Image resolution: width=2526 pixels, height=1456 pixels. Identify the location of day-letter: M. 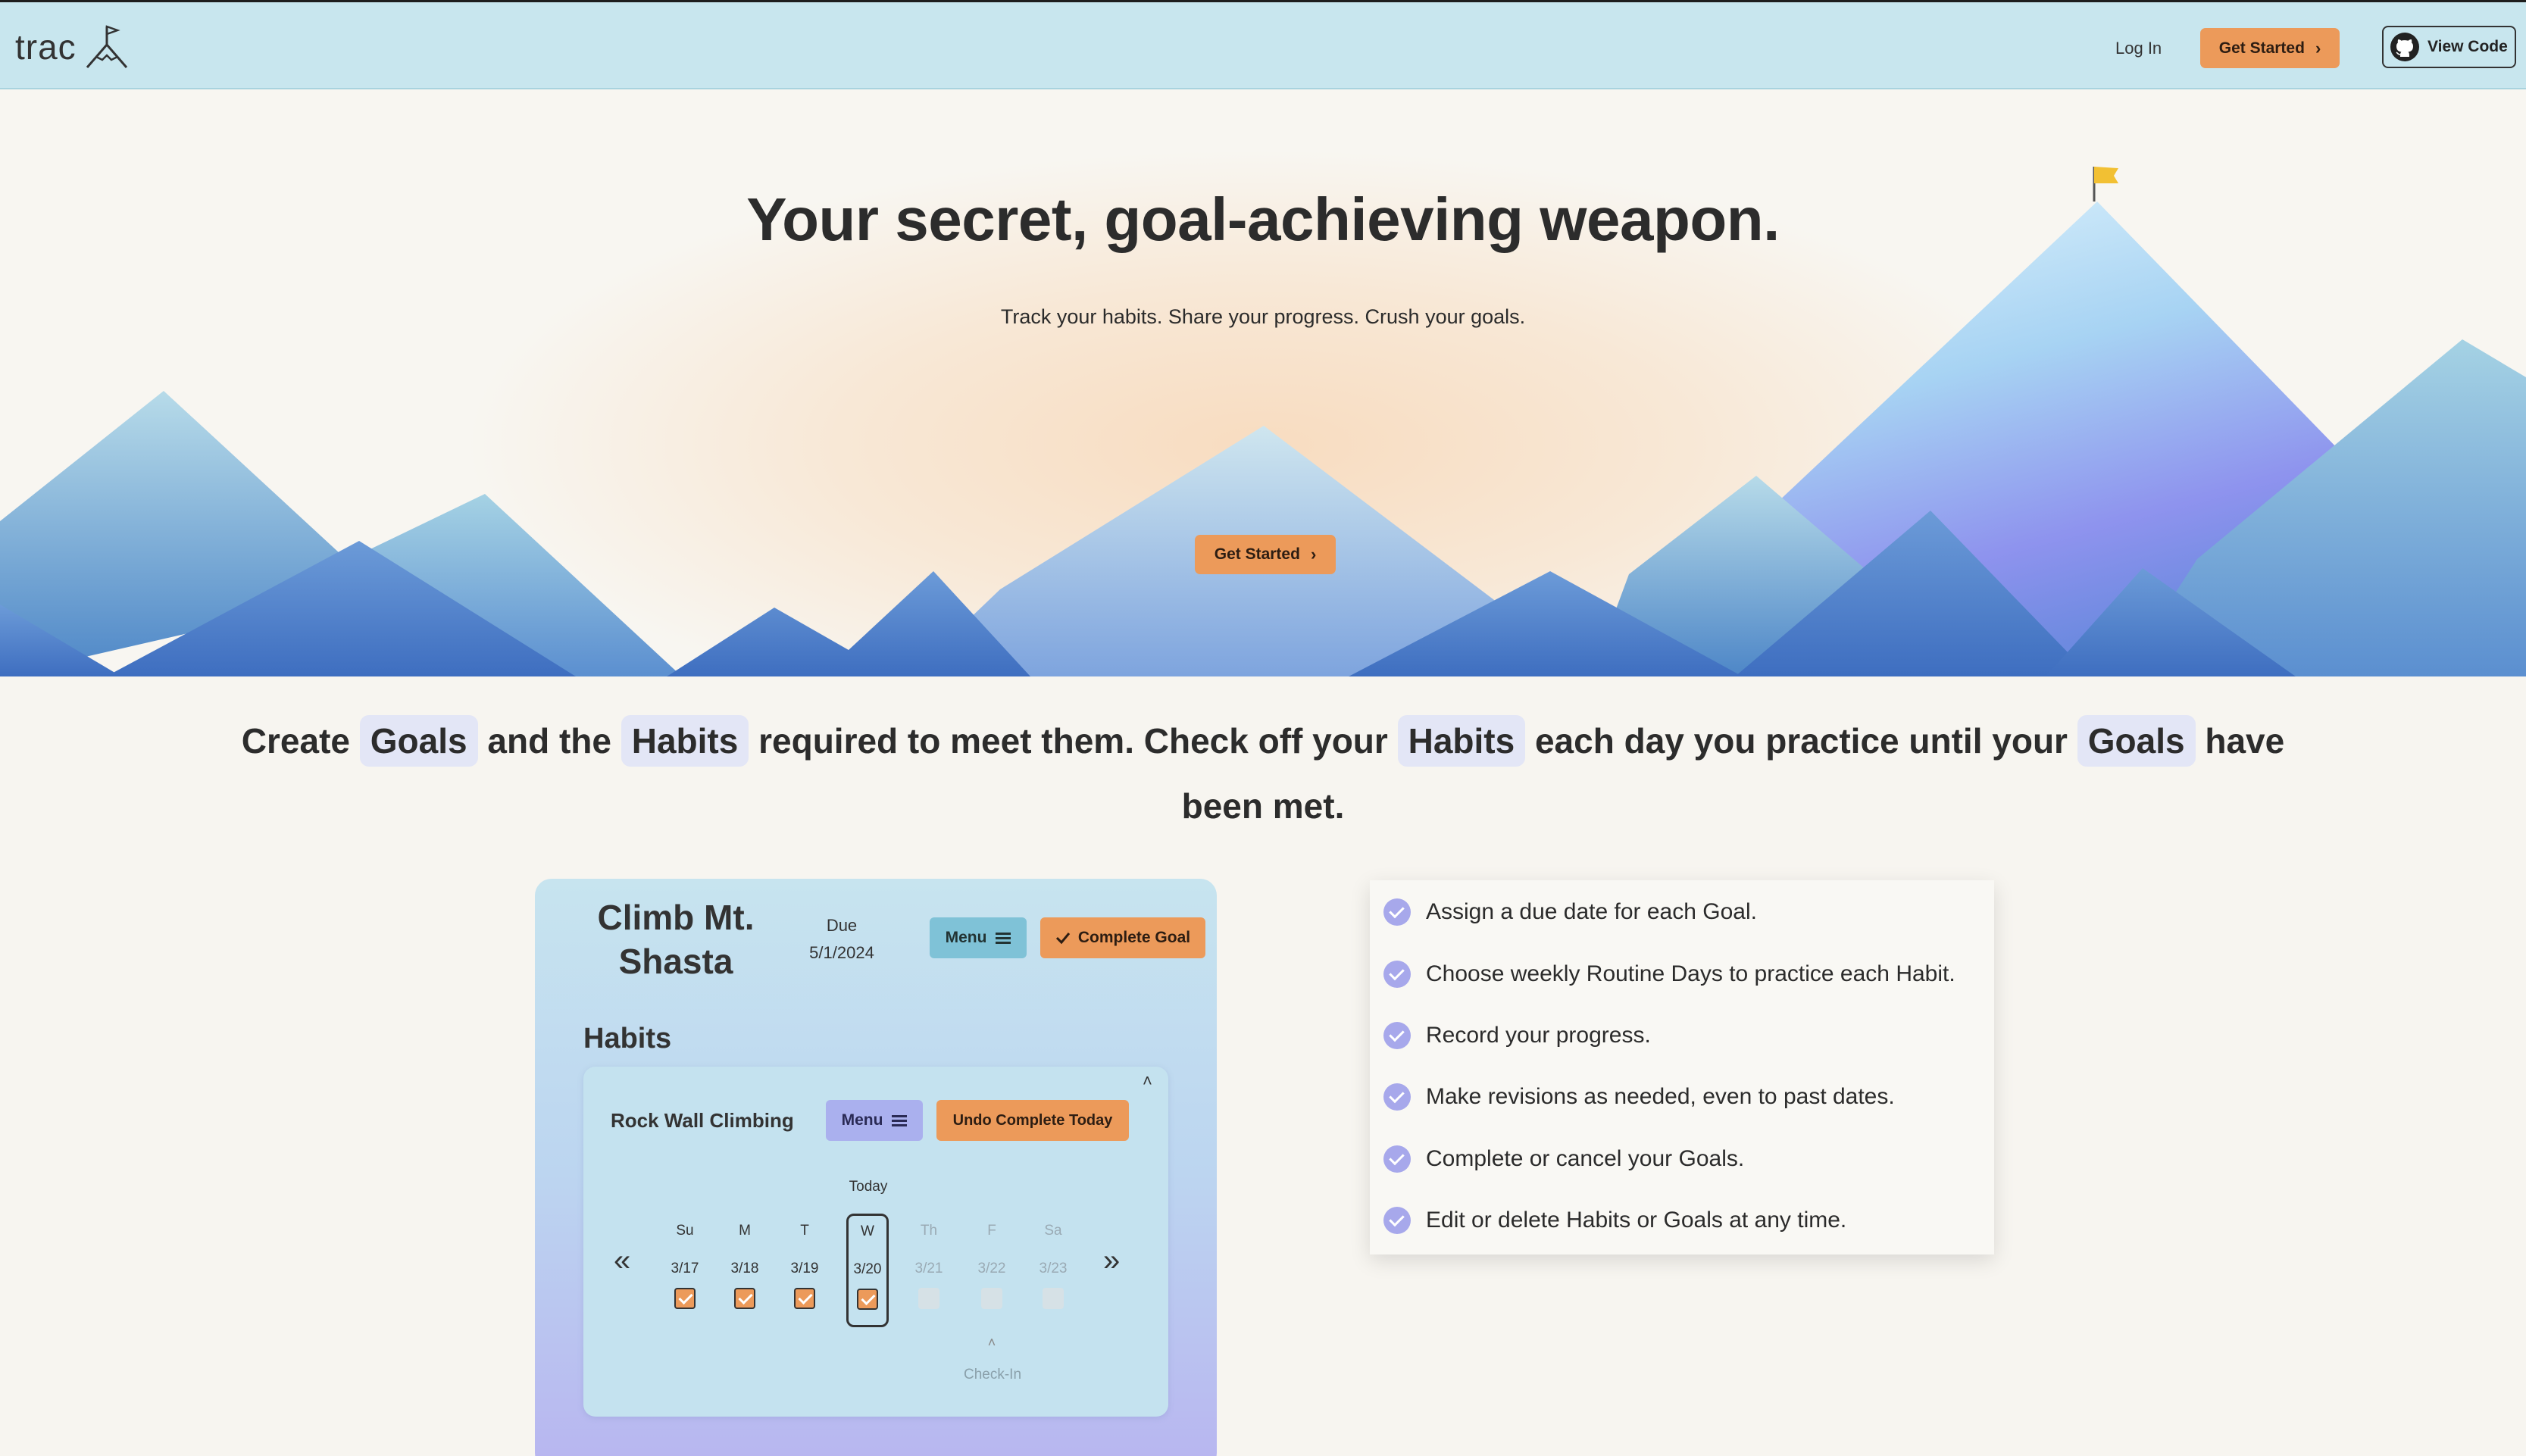
(745, 1231).